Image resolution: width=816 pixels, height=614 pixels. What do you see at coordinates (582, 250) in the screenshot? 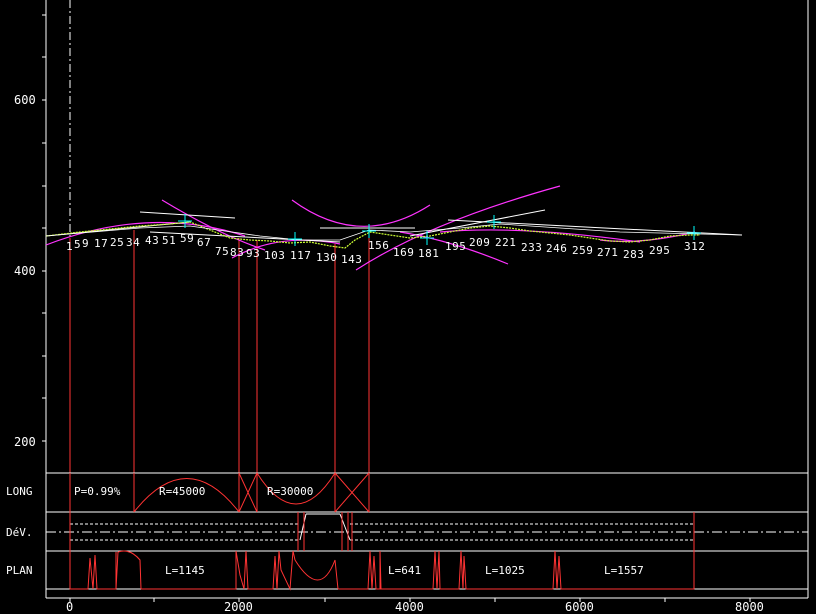
I see `station-label: 259` at bounding box center [582, 250].